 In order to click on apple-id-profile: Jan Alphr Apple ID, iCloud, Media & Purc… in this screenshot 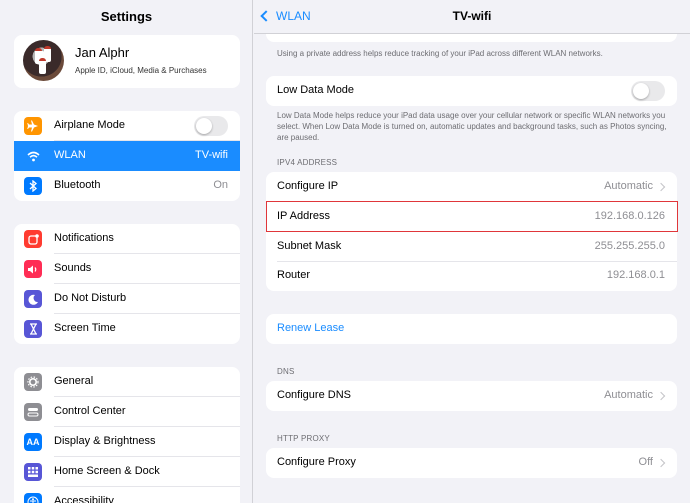, I will do `click(127, 61)`.